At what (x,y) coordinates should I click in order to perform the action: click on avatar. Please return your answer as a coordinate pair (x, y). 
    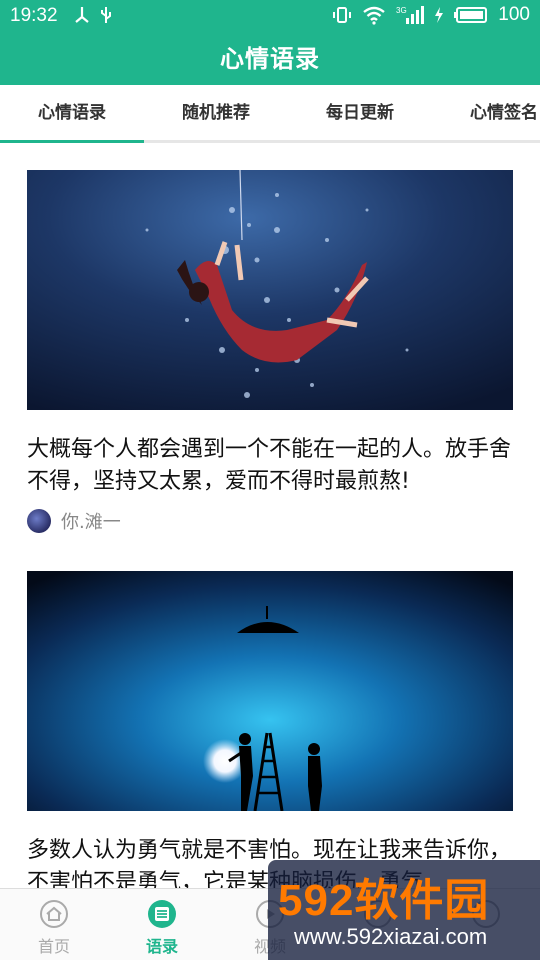
    Looking at the image, I should click on (39, 521).